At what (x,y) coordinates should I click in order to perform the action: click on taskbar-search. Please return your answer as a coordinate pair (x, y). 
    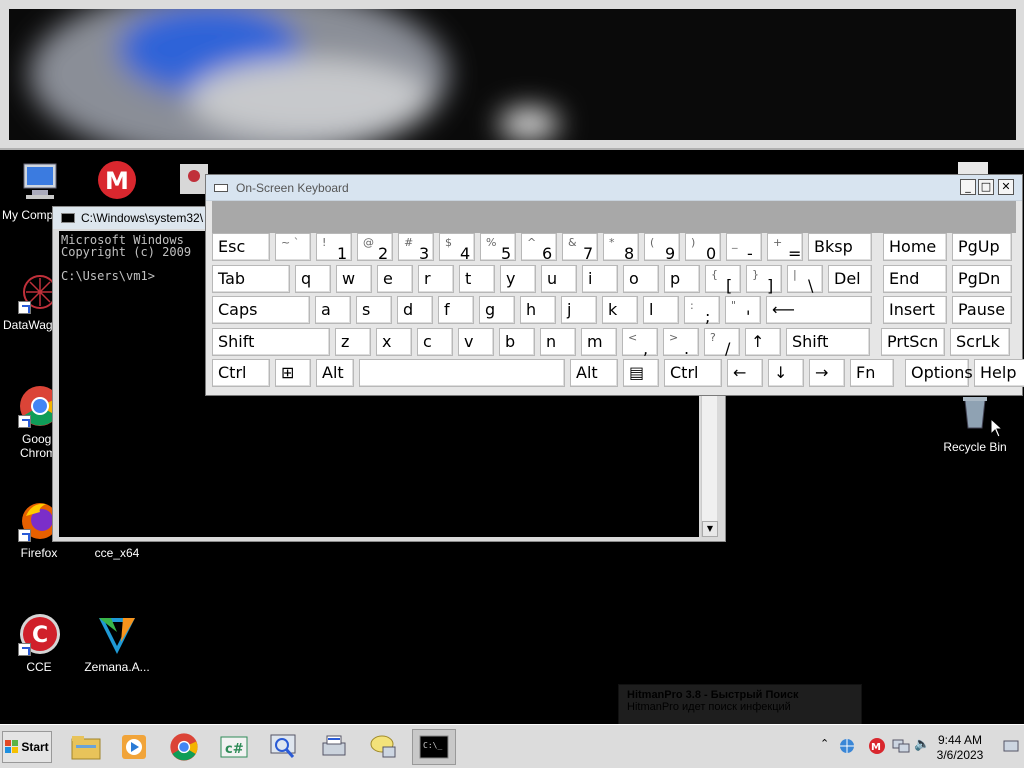
    Looking at the image, I should click on (284, 747).